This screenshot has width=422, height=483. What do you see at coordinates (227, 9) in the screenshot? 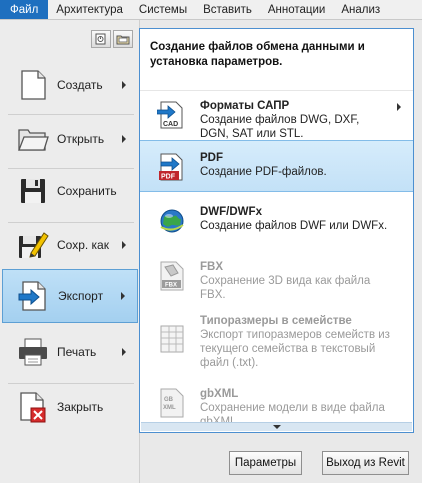
I see `tab-insert: Вставить` at bounding box center [227, 9].